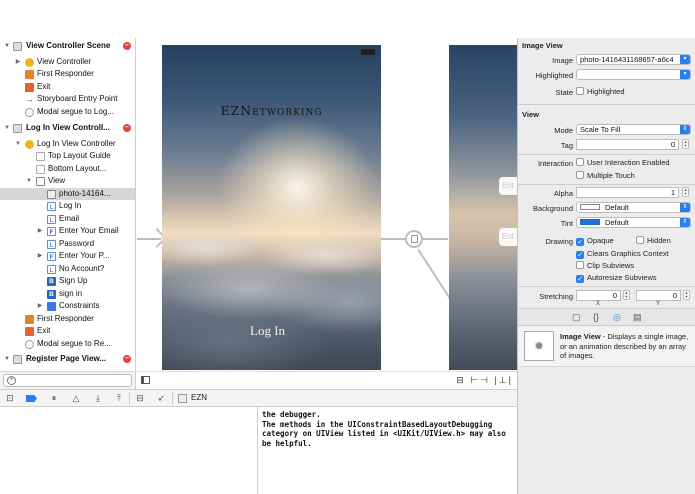  I want to click on outline-row-sign-in-button: B sign in, so click(67, 294).